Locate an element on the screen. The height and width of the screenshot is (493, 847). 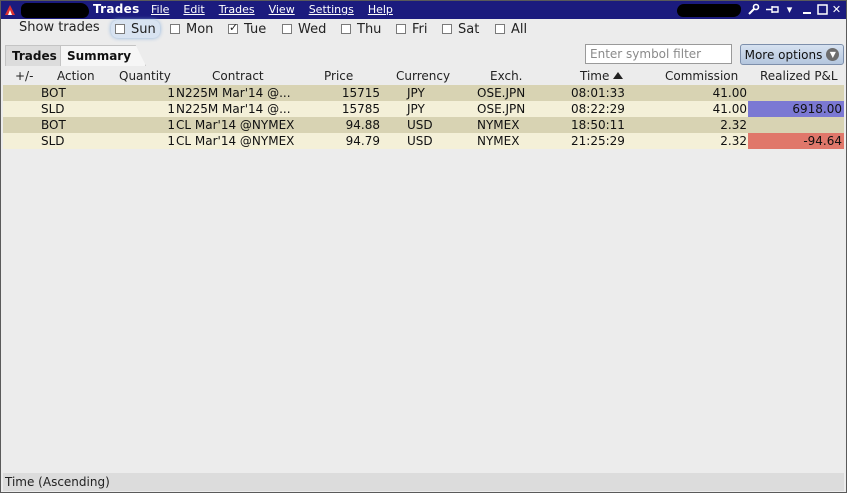
column-header-contract: Contract is located at coordinates (238, 76).